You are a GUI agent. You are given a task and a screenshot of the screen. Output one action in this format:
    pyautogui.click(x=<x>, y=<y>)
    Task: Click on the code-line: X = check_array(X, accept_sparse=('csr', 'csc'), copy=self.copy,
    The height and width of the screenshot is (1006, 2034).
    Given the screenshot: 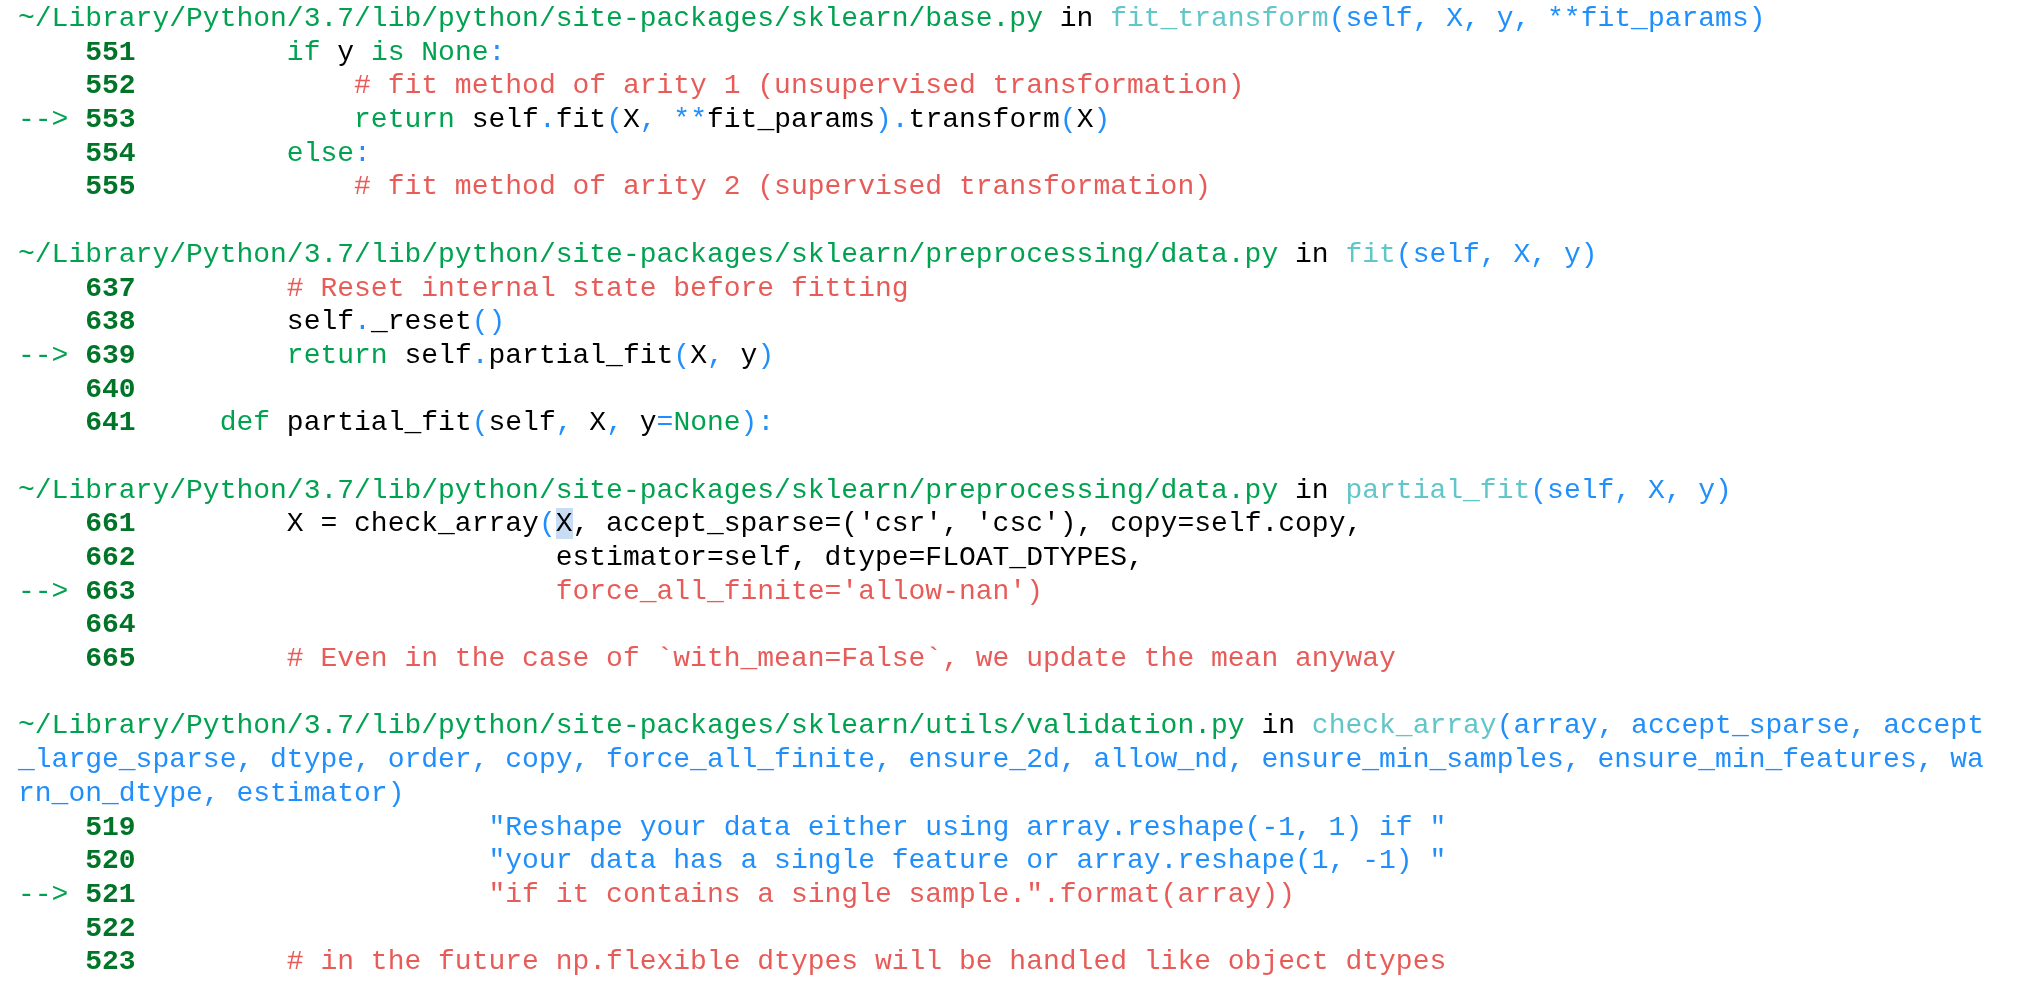 What is the action you would take?
    pyautogui.click(x=824, y=524)
    